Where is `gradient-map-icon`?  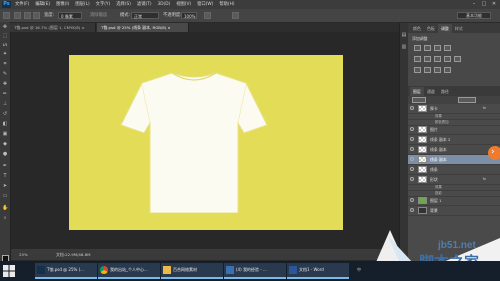
gradient-map-icon is located at coordinates (447, 70).